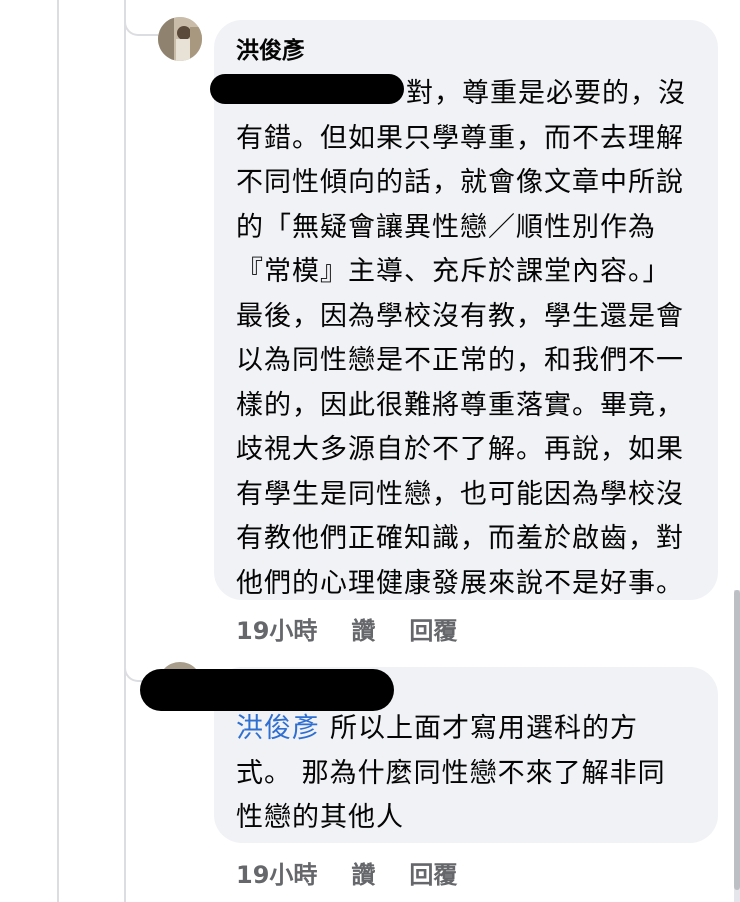 The image size is (740, 902). Describe the element at coordinates (737, 740) in the screenshot. I see `scrollbar-thumb` at that location.